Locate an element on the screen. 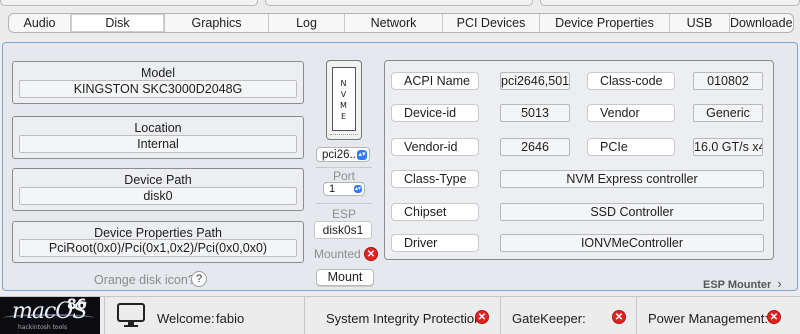 The image size is (800, 334). orange-disk-icon-label: Orange disk icon? is located at coordinates (144, 280).